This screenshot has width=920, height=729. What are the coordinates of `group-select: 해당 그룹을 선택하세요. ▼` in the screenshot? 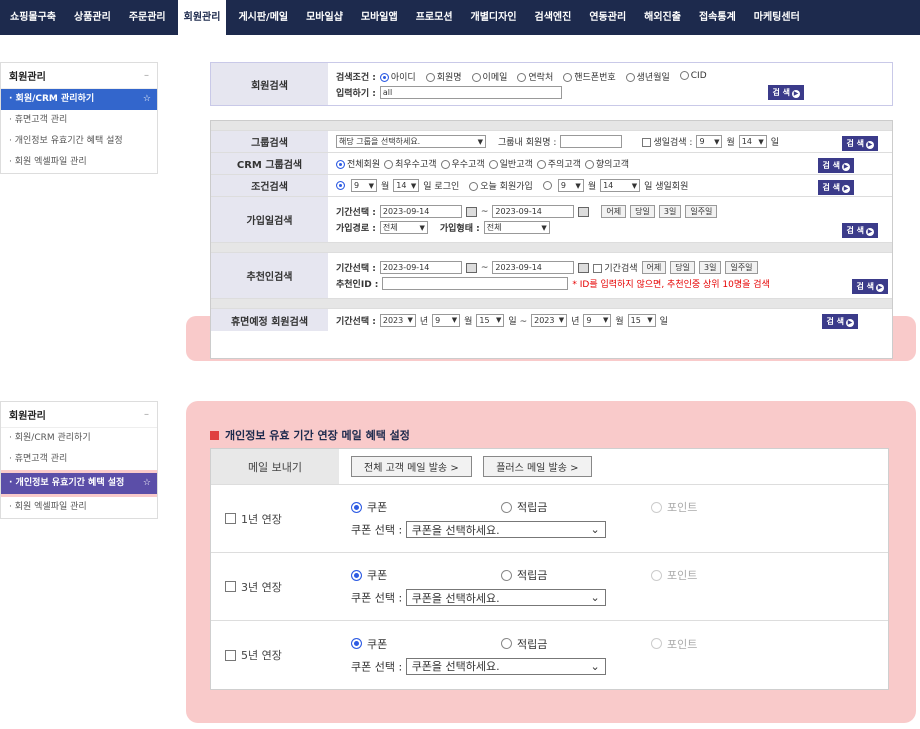 It's located at (411, 141).